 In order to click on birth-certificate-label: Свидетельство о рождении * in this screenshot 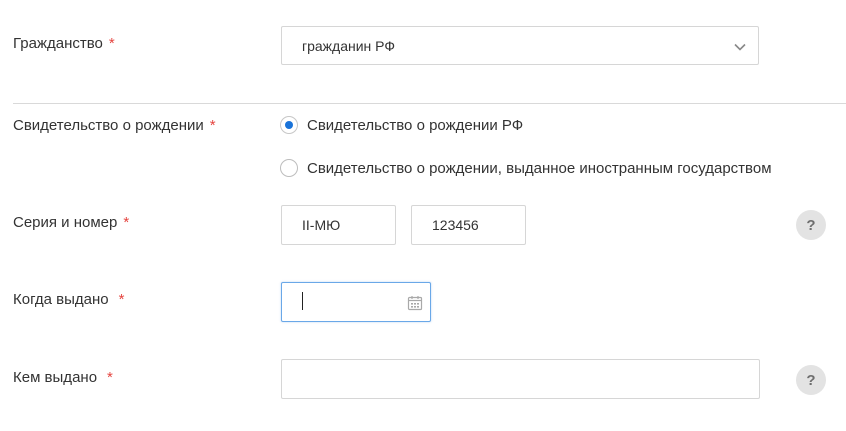, I will do `click(114, 125)`.